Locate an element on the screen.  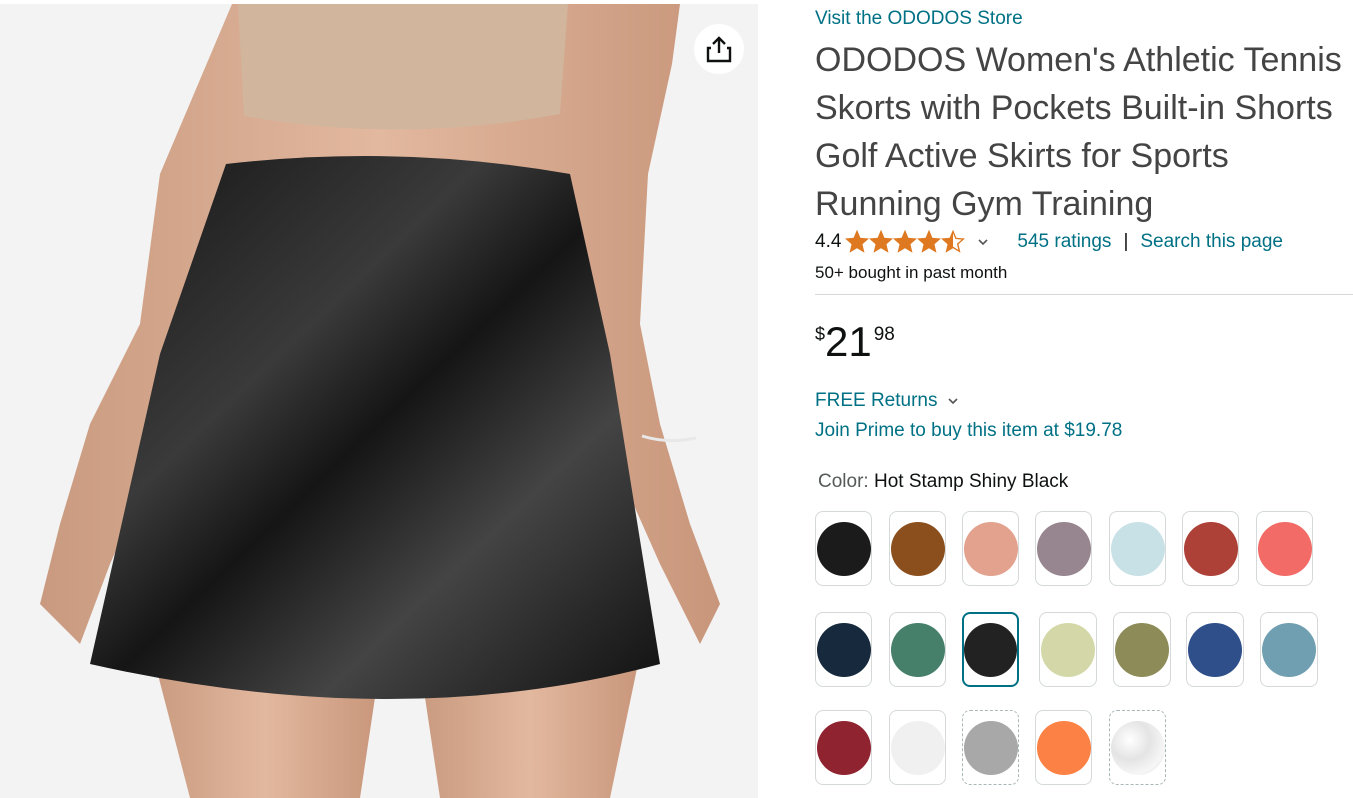
free-returns-label: FREE Returns is located at coordinates (876, 400).